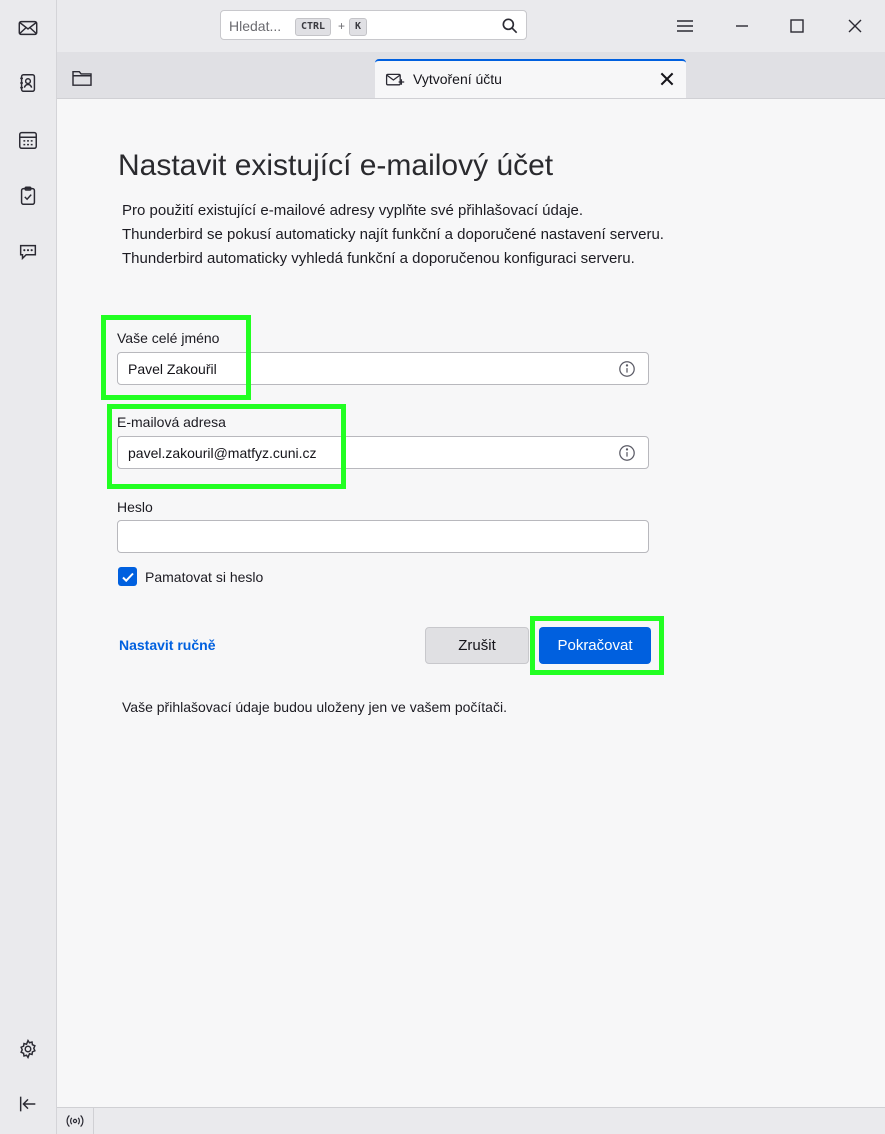  I want to click on app-menu-button, so click(685, 26).